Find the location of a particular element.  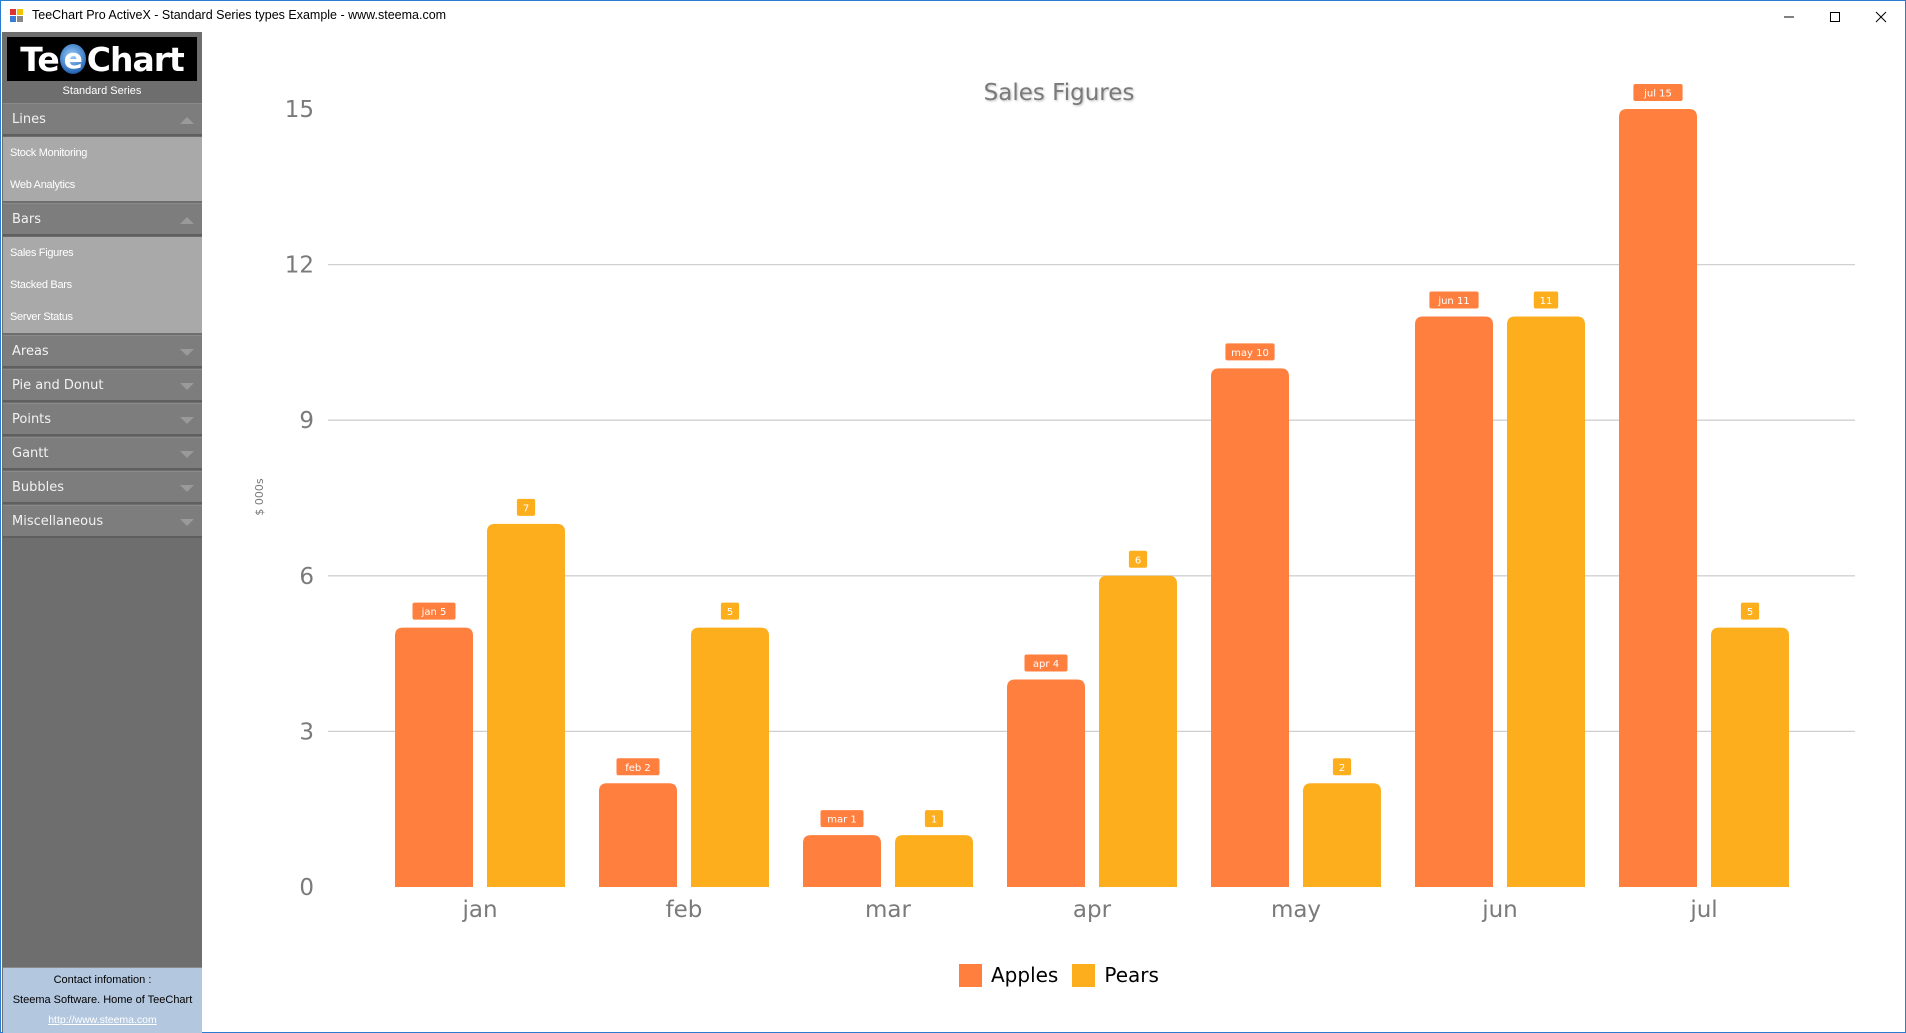

data-label: 2 is located at coordinates (1342, 768).